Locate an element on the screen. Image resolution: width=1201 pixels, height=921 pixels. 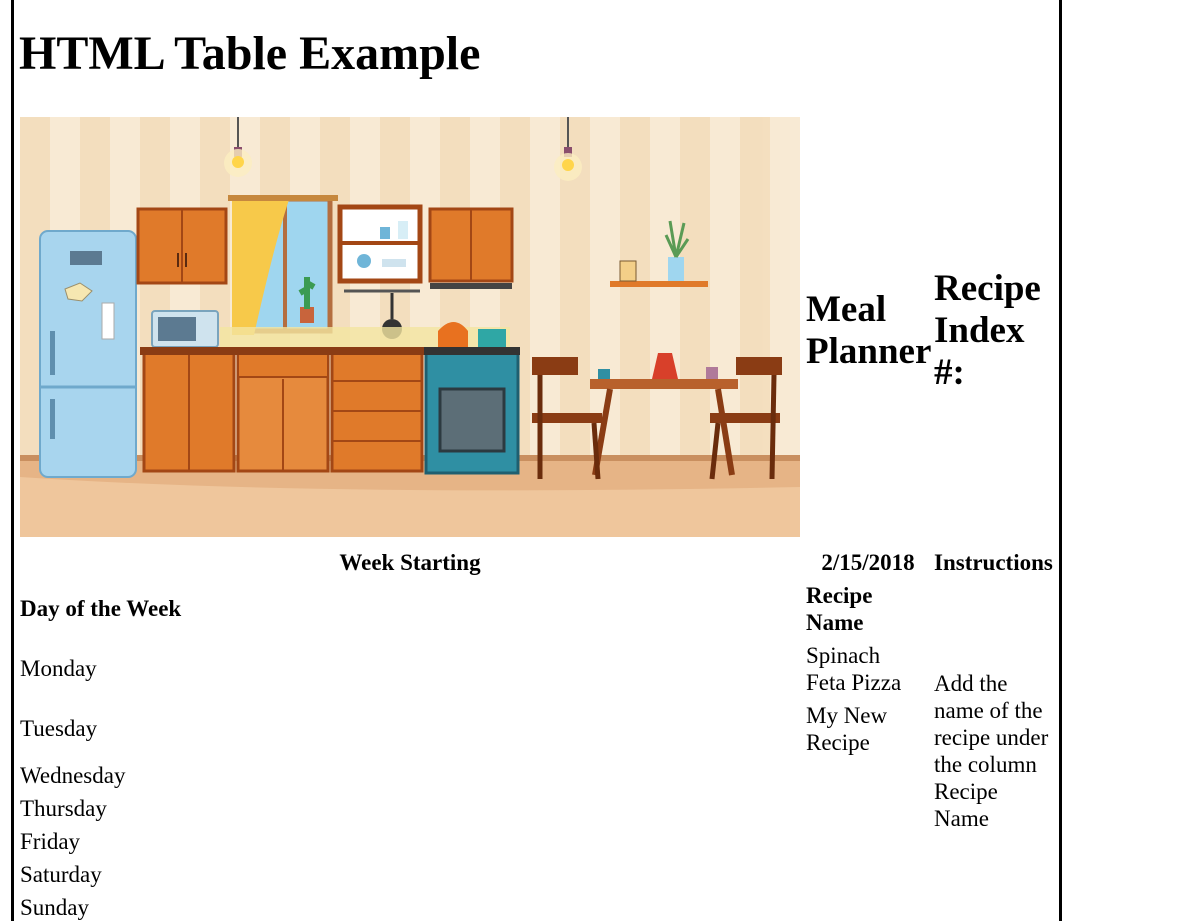
recipe-index-heading: Recipe Index #: is located at coordinates (987, 330).